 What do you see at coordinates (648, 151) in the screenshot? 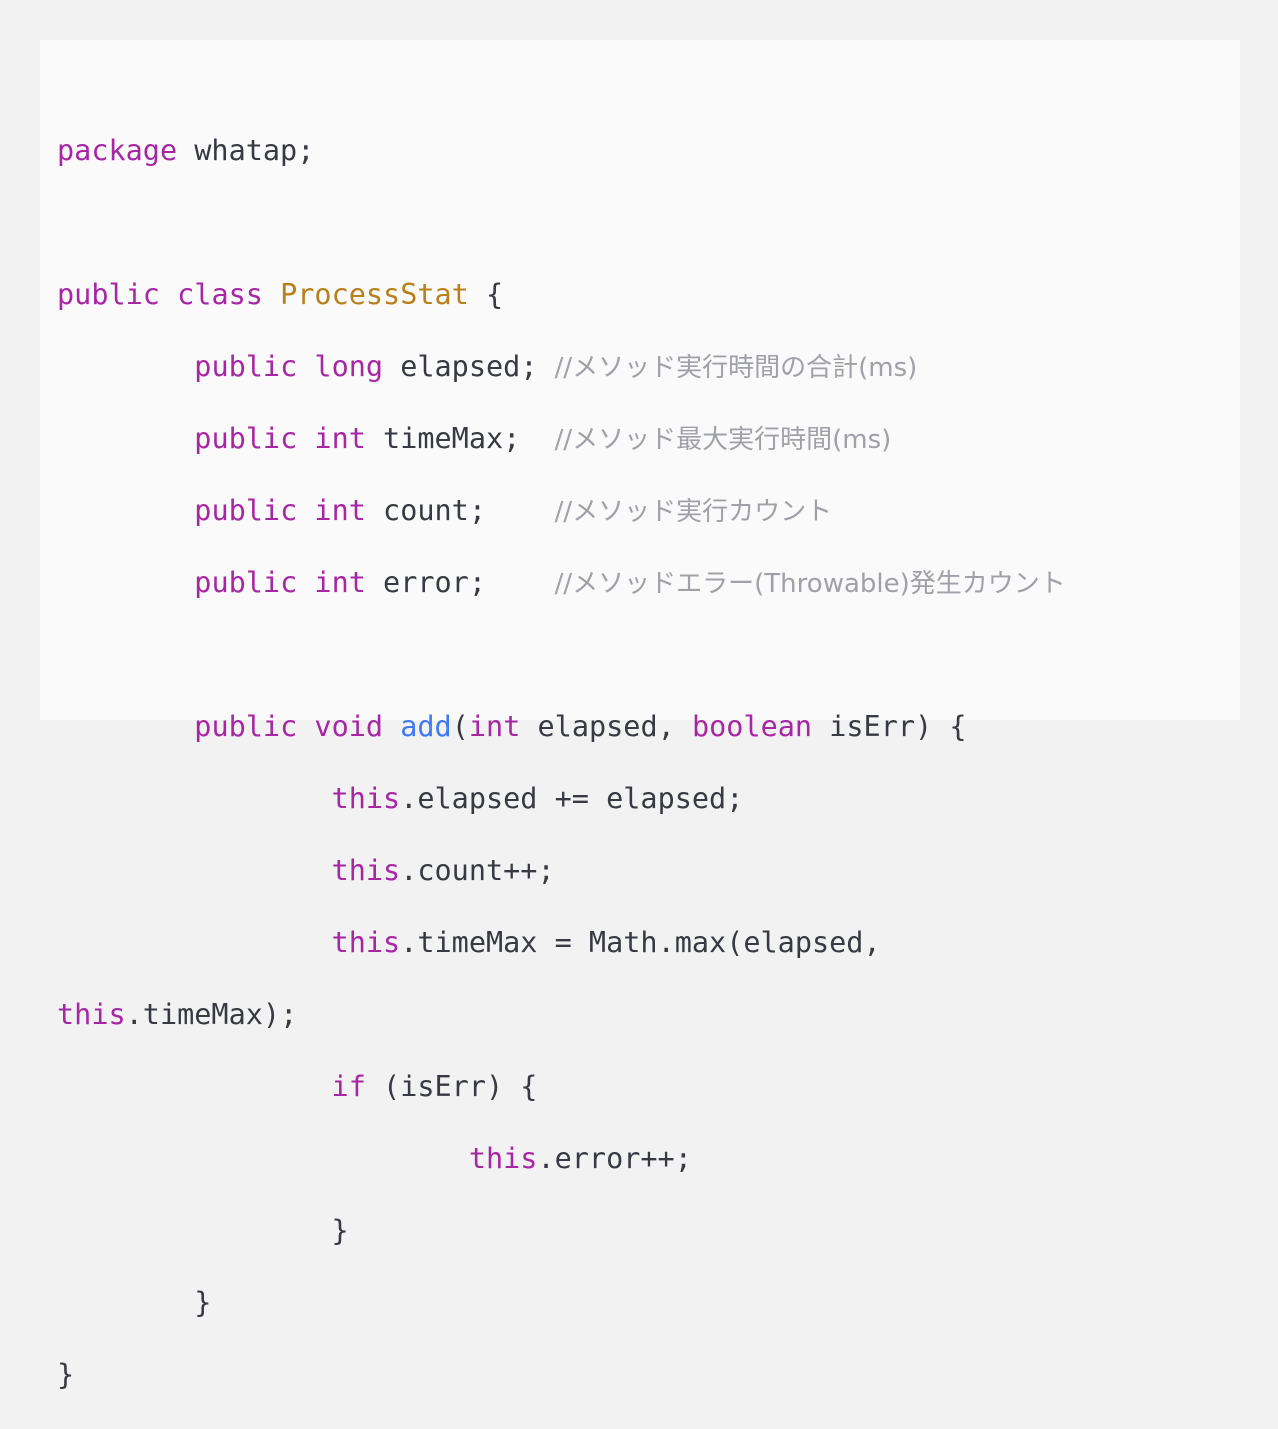
I see `code-line-package: package whatap;` at bounding box center [648, 151].